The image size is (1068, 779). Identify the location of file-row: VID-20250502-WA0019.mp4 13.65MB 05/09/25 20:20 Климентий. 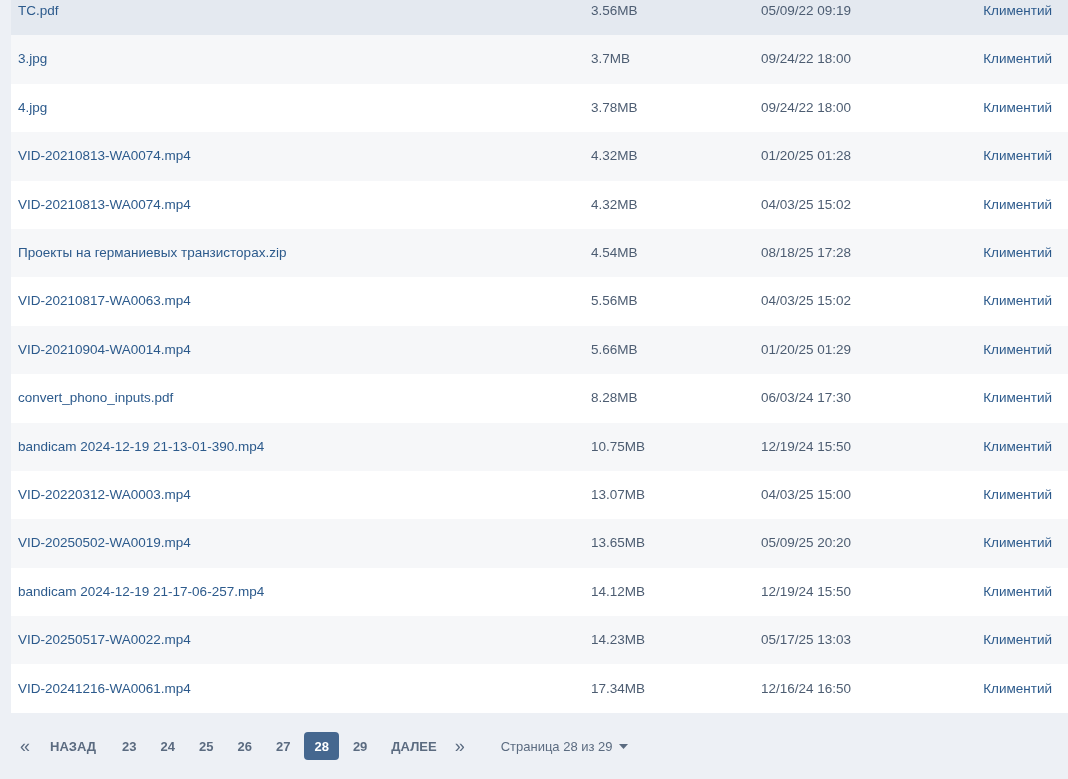
(539, 543).